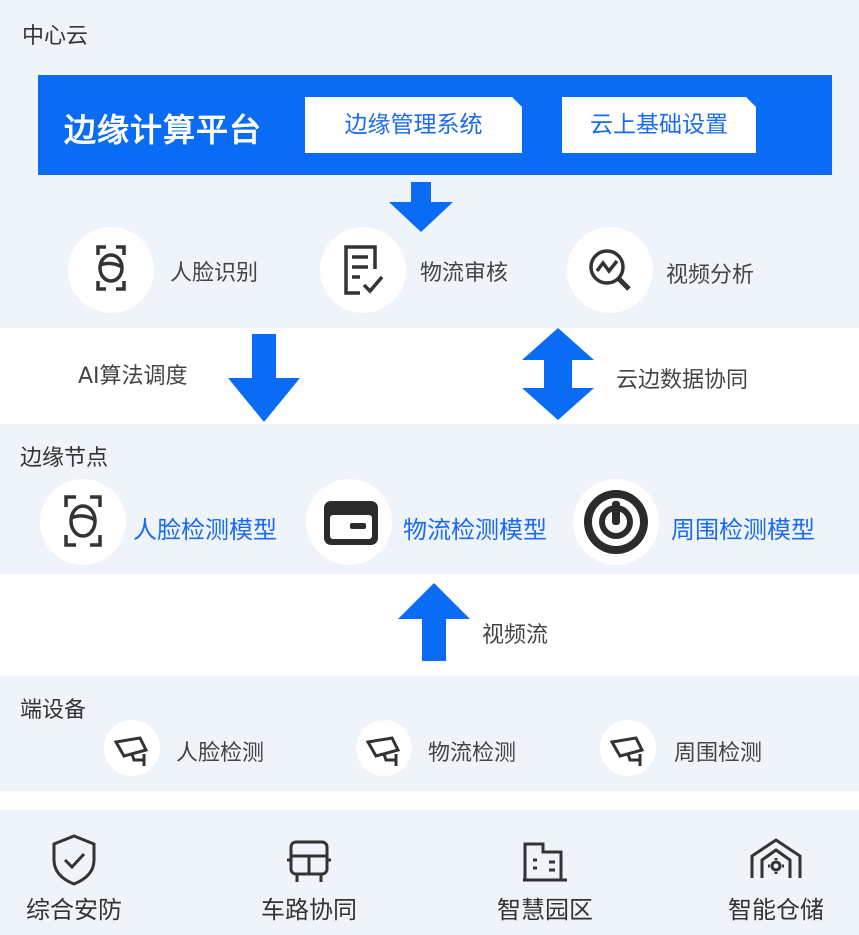 The width and height of the screenshot is (859, 935). I want to click on device-label-perimeter: 周围检测, so click(718, 753).